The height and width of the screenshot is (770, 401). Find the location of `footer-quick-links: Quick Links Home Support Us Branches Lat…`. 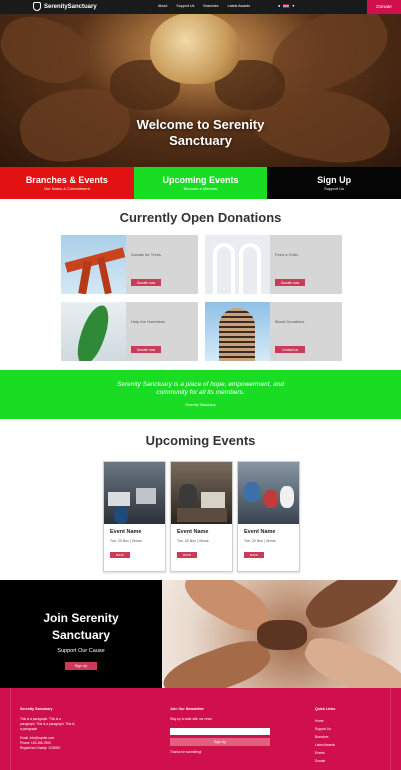

footer-quick-links: Quick Links Home Support Us Branches Lat… is located at coordinates (325, 736).